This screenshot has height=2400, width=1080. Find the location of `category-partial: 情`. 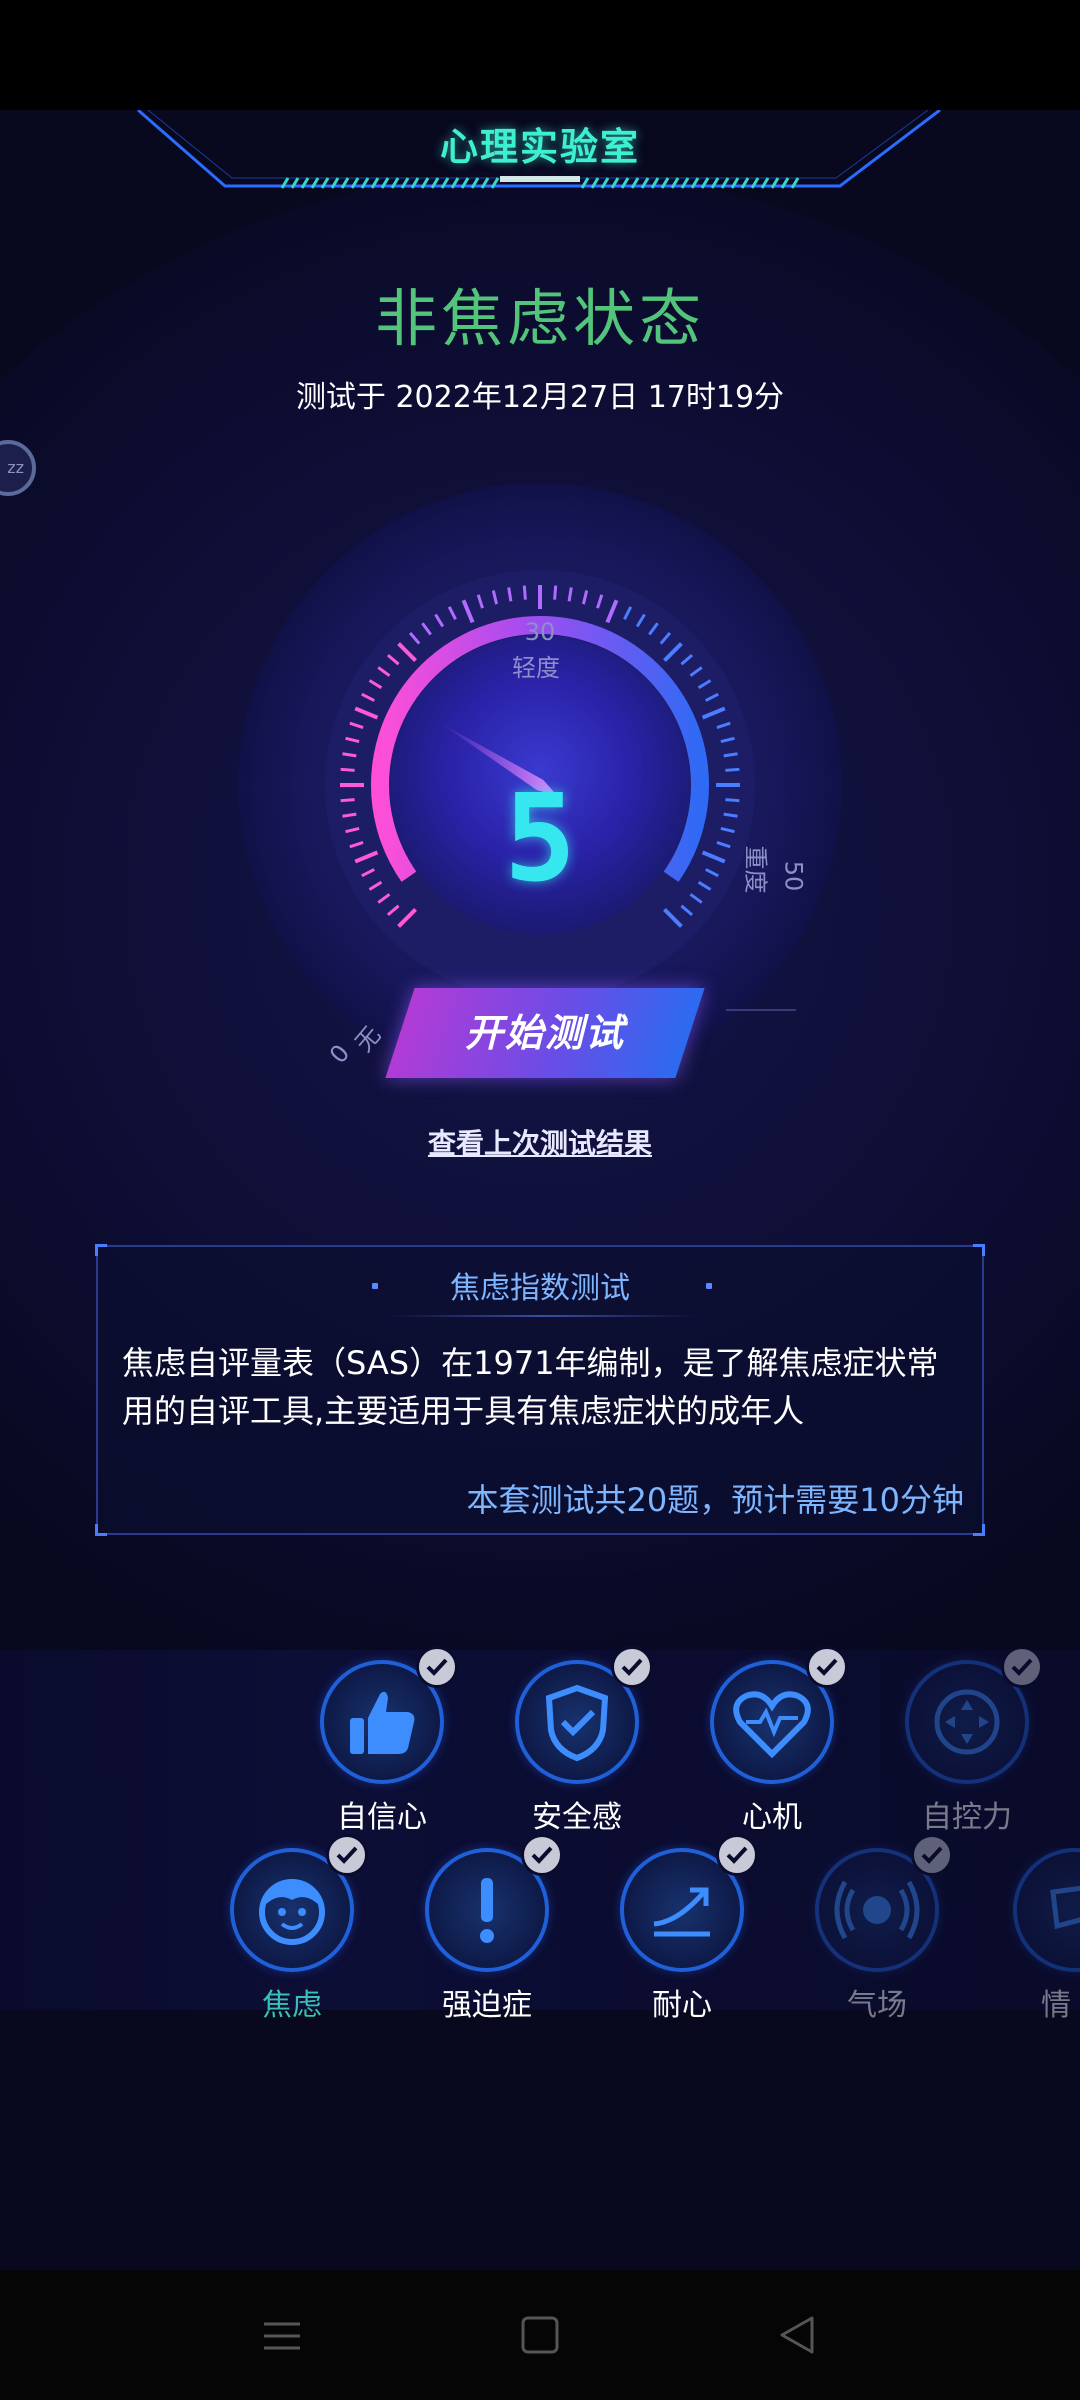

category-partial: 情 is located at coordinates (1033, 1936).